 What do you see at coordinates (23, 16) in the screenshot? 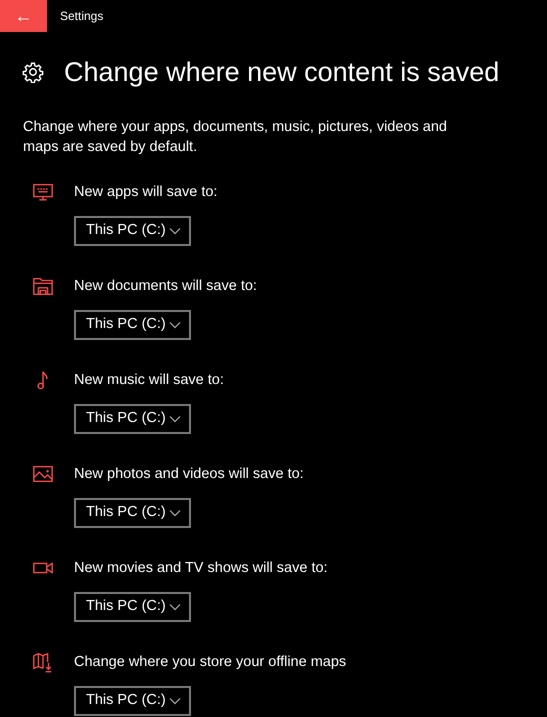
I see `back-button: ←` at bounding box center [23, 16].